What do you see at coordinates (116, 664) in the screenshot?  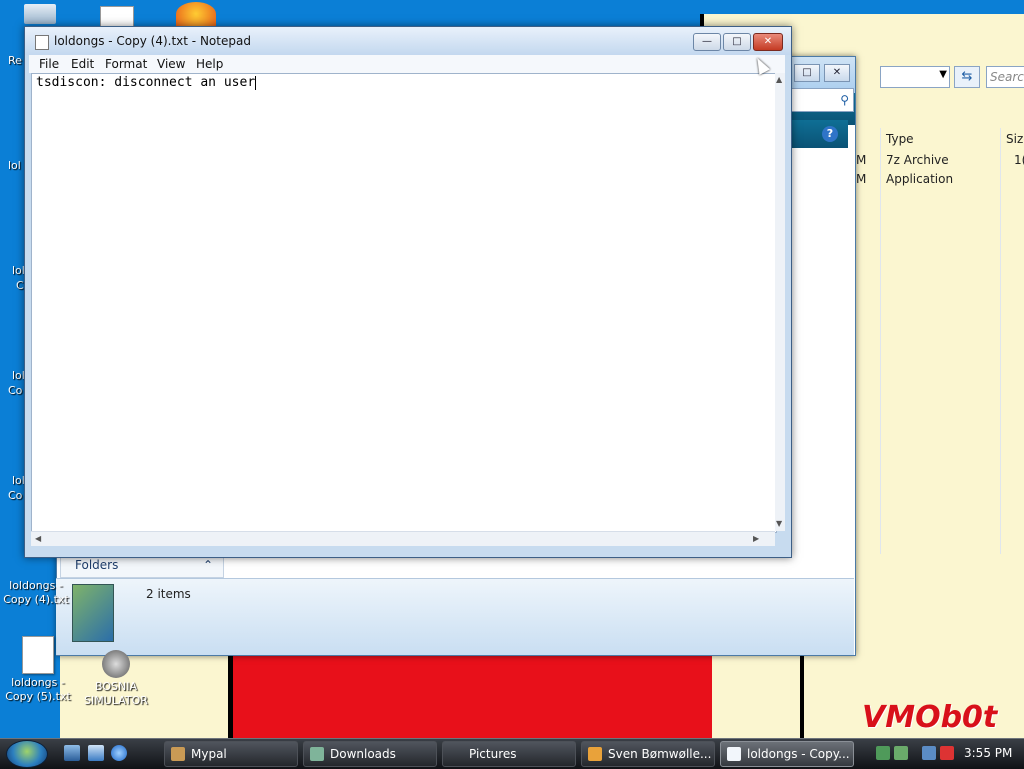 I see `shortcut-icon` at bounding box center [116, 664].